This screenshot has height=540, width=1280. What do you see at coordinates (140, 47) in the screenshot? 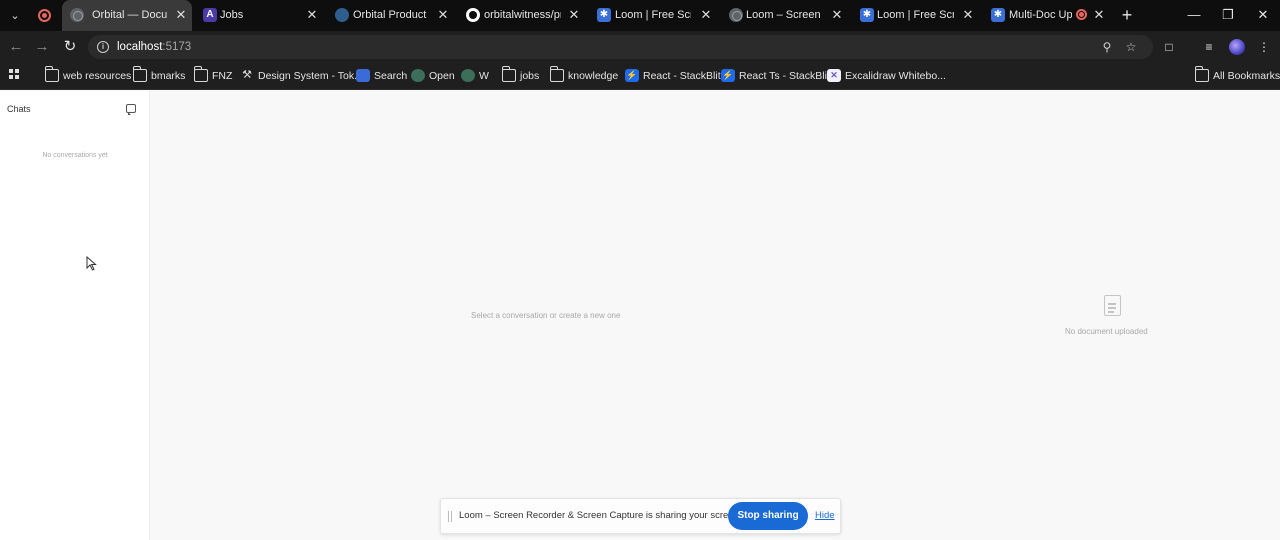
I see `url-host: localhost` at bounding box center [140, 47].